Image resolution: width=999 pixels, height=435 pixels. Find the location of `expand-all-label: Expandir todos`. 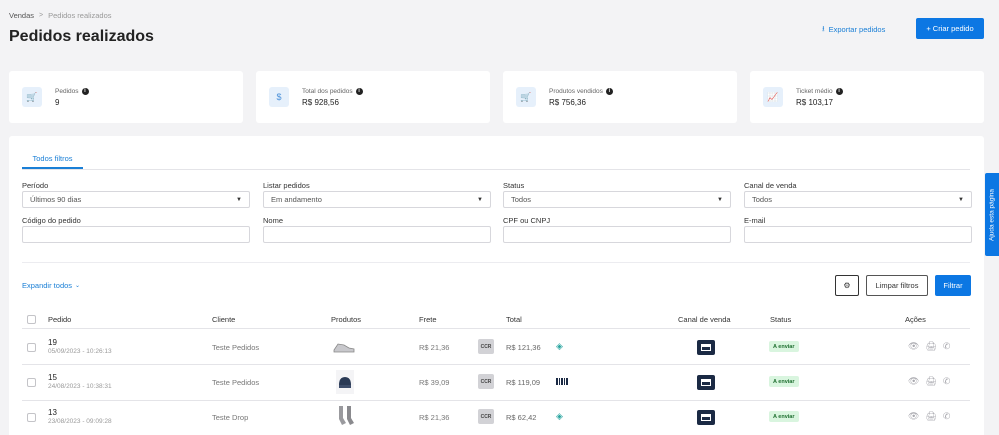

expand-all-label: Expandir todos is located at coordinates (47, 285).